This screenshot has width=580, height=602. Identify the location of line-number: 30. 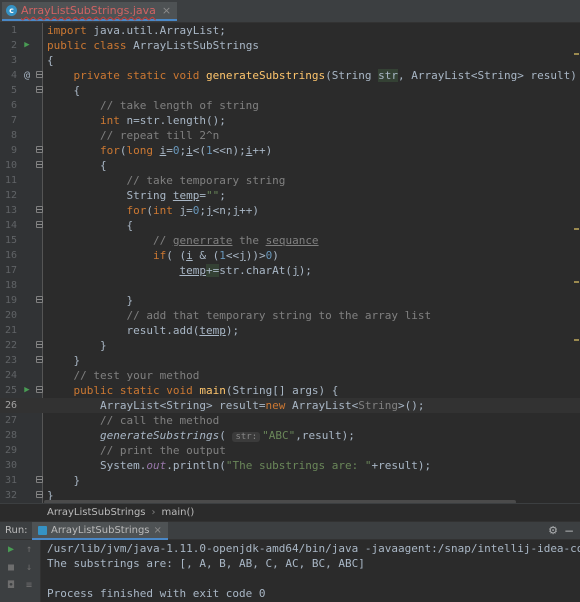
(10, 465).